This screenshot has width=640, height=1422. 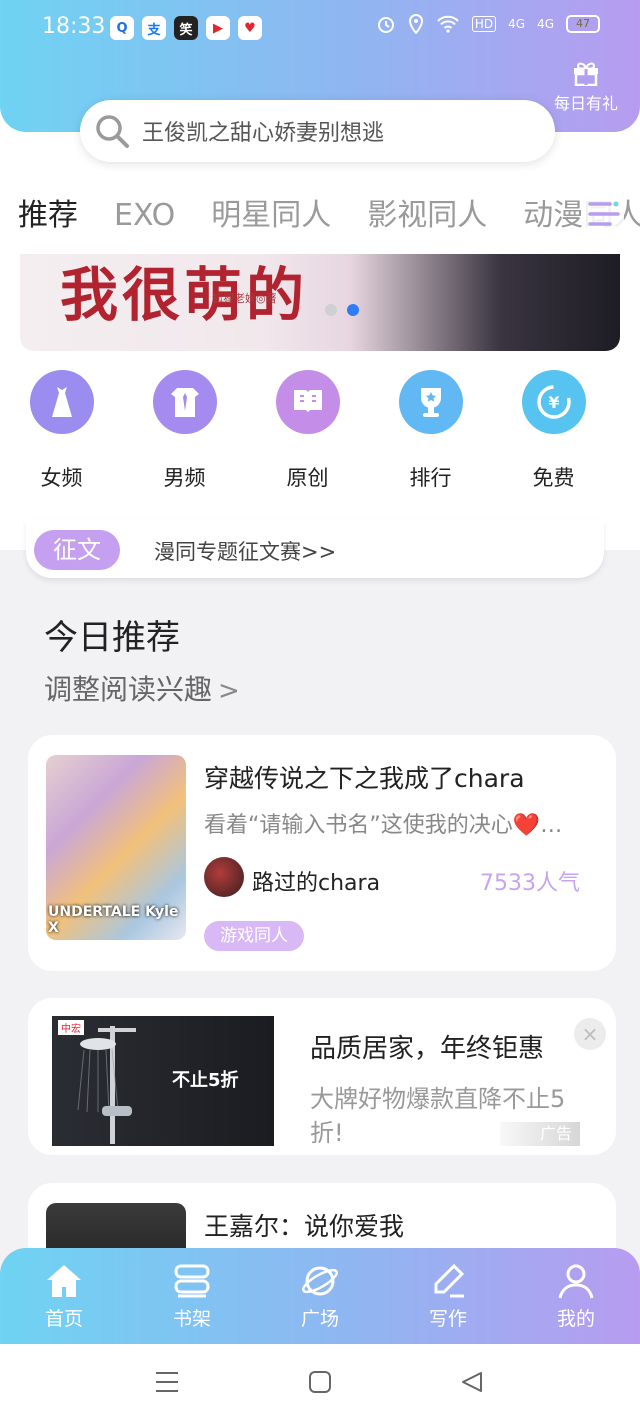 What do you see at coordinates (112, 638) in the screenshot?
I see `section-title: 今日推荐` at bounding box center [112, 638].